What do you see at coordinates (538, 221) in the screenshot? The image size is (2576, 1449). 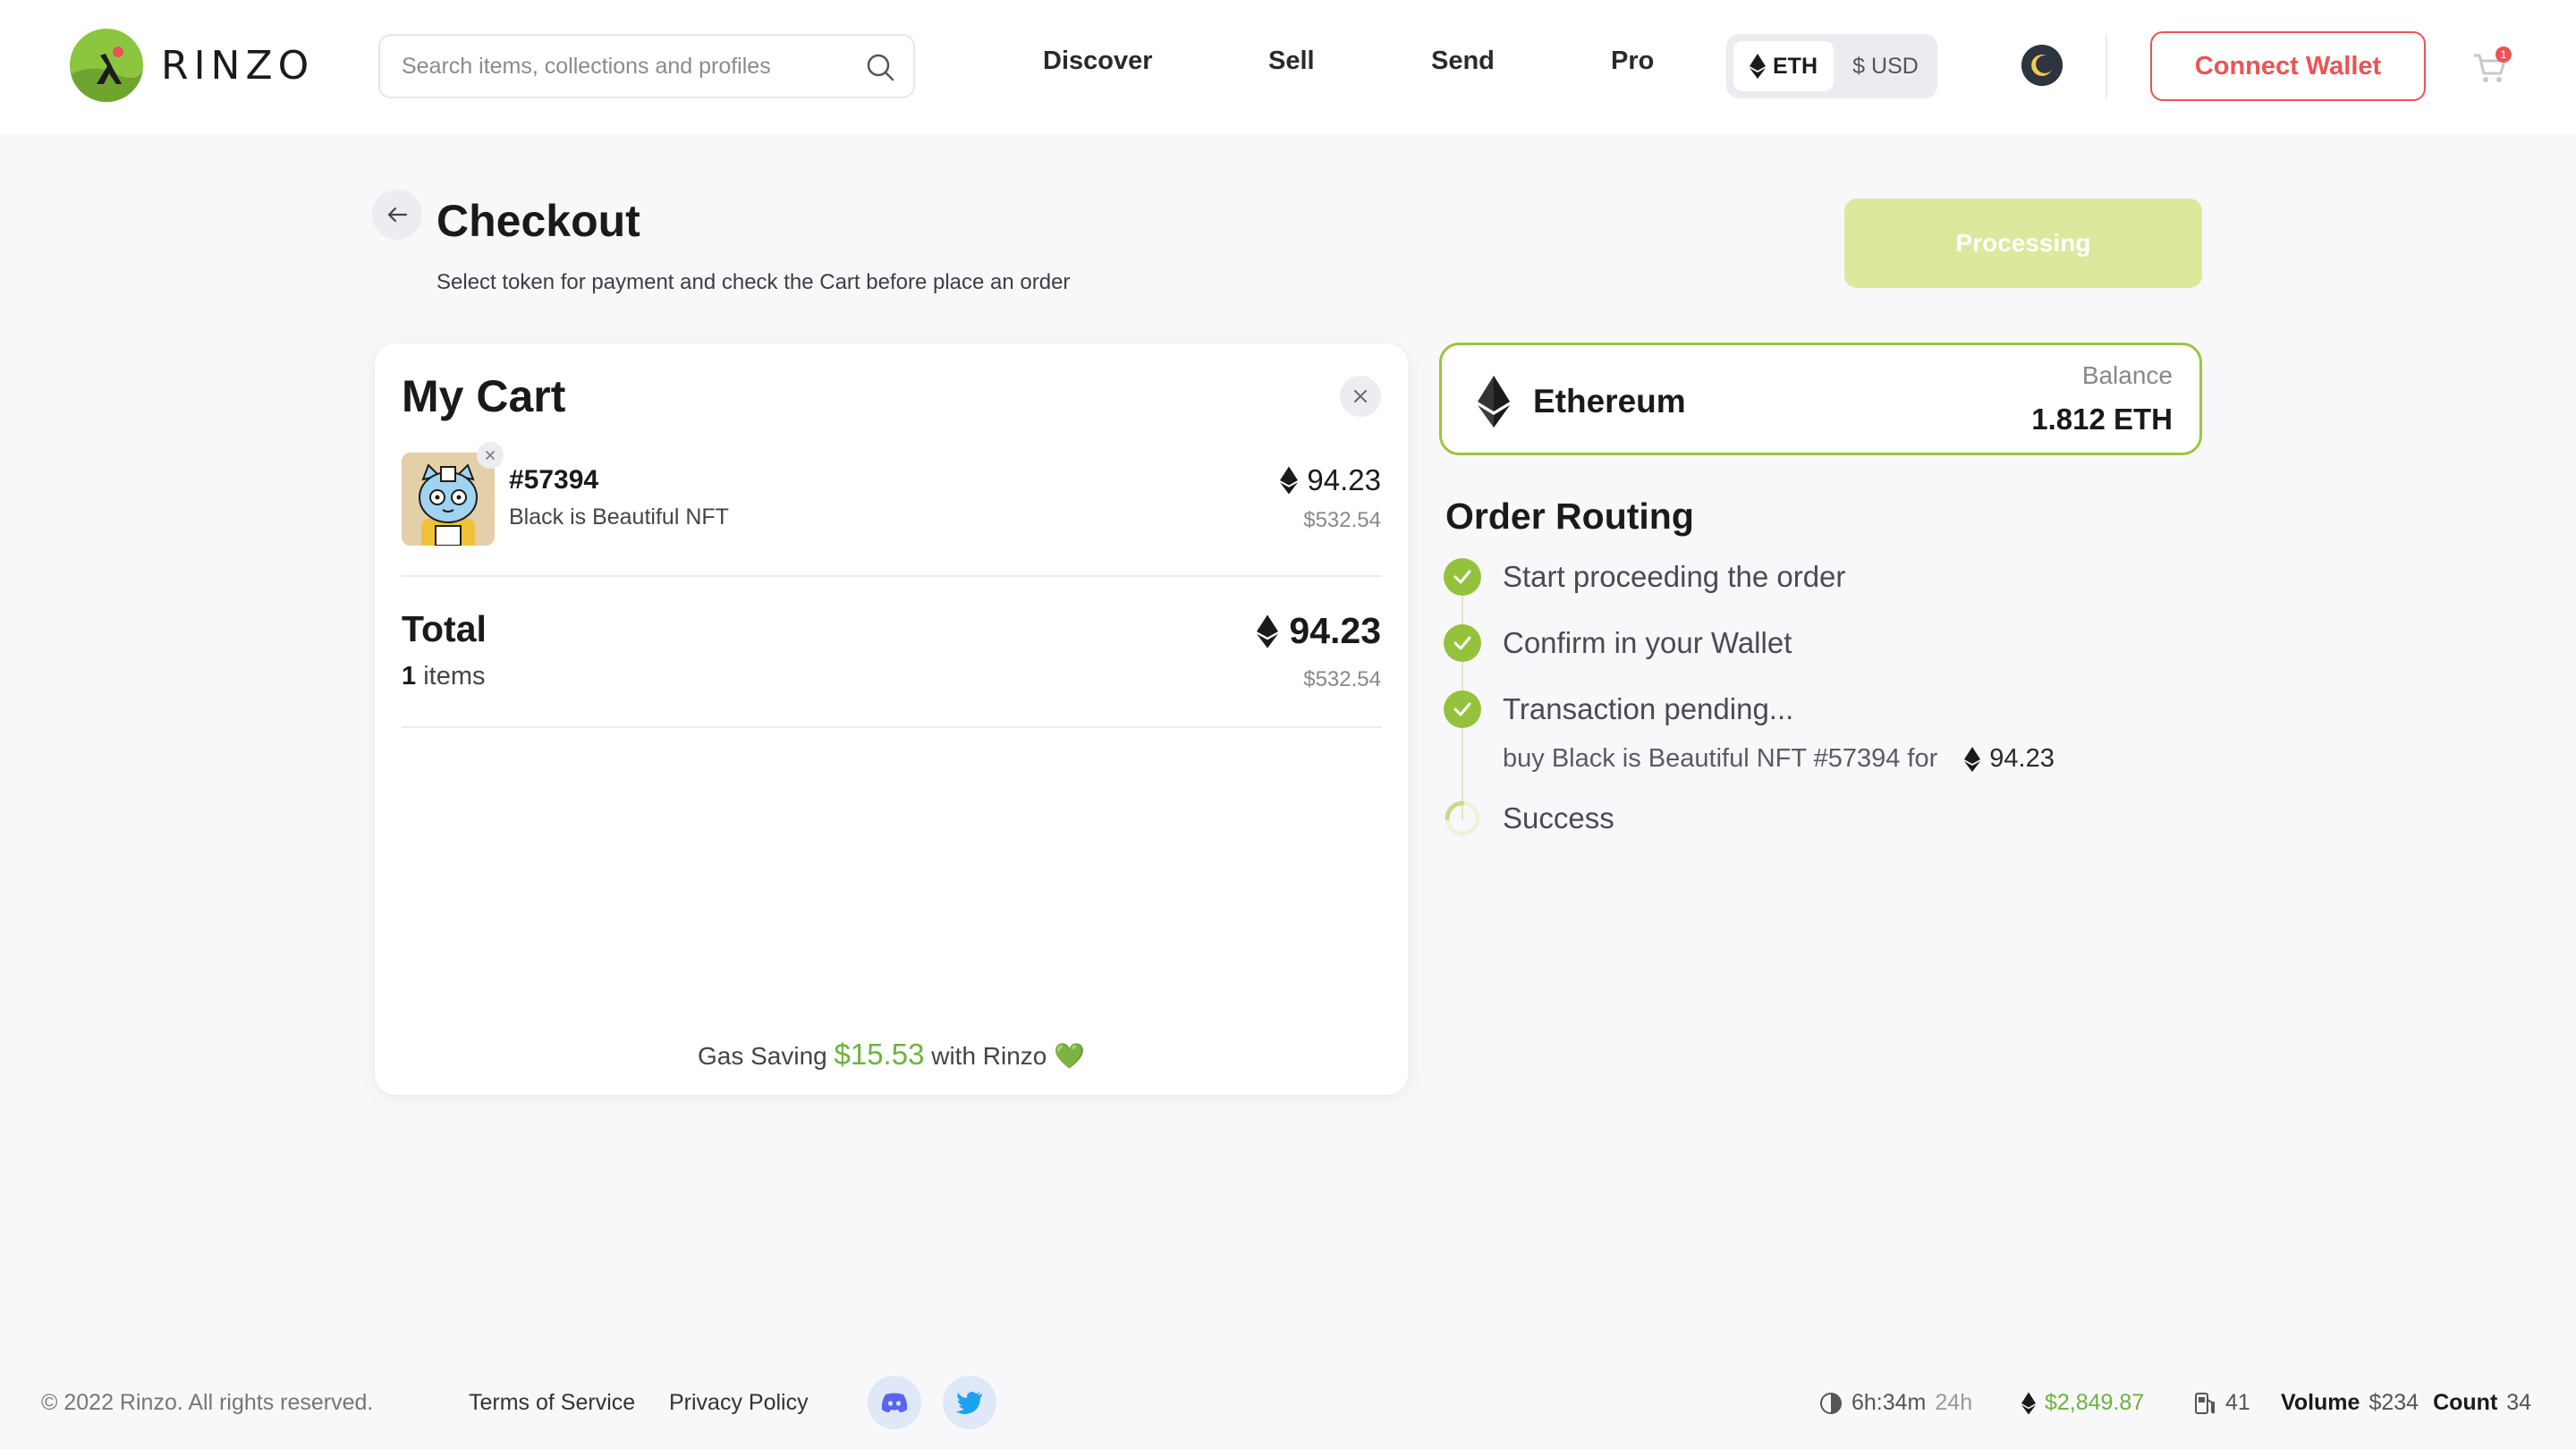 I see `page-title: Checkout` at bounding box center [538, 221].